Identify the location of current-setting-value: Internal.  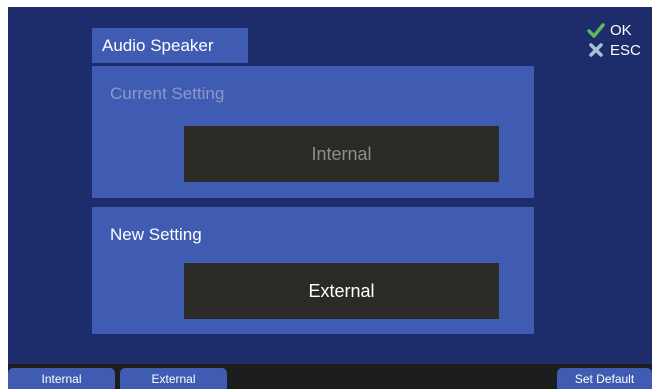
(341, 154).